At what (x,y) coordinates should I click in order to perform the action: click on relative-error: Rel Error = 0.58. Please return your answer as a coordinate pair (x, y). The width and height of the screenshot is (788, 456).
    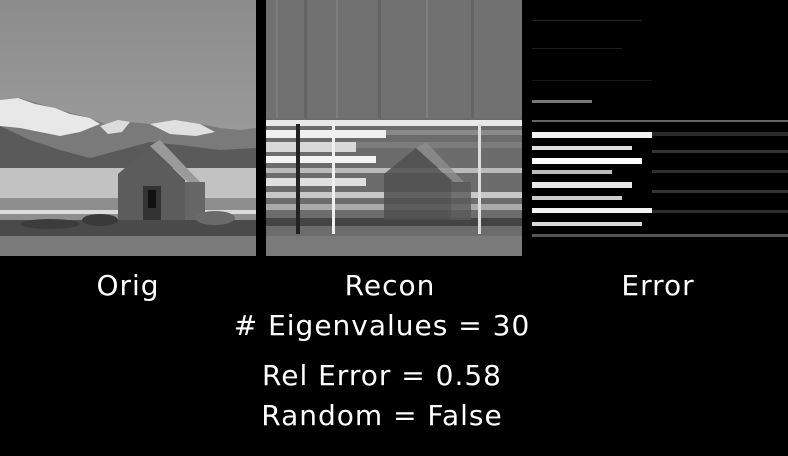
    Looking at the image, I should click on (382, 375).